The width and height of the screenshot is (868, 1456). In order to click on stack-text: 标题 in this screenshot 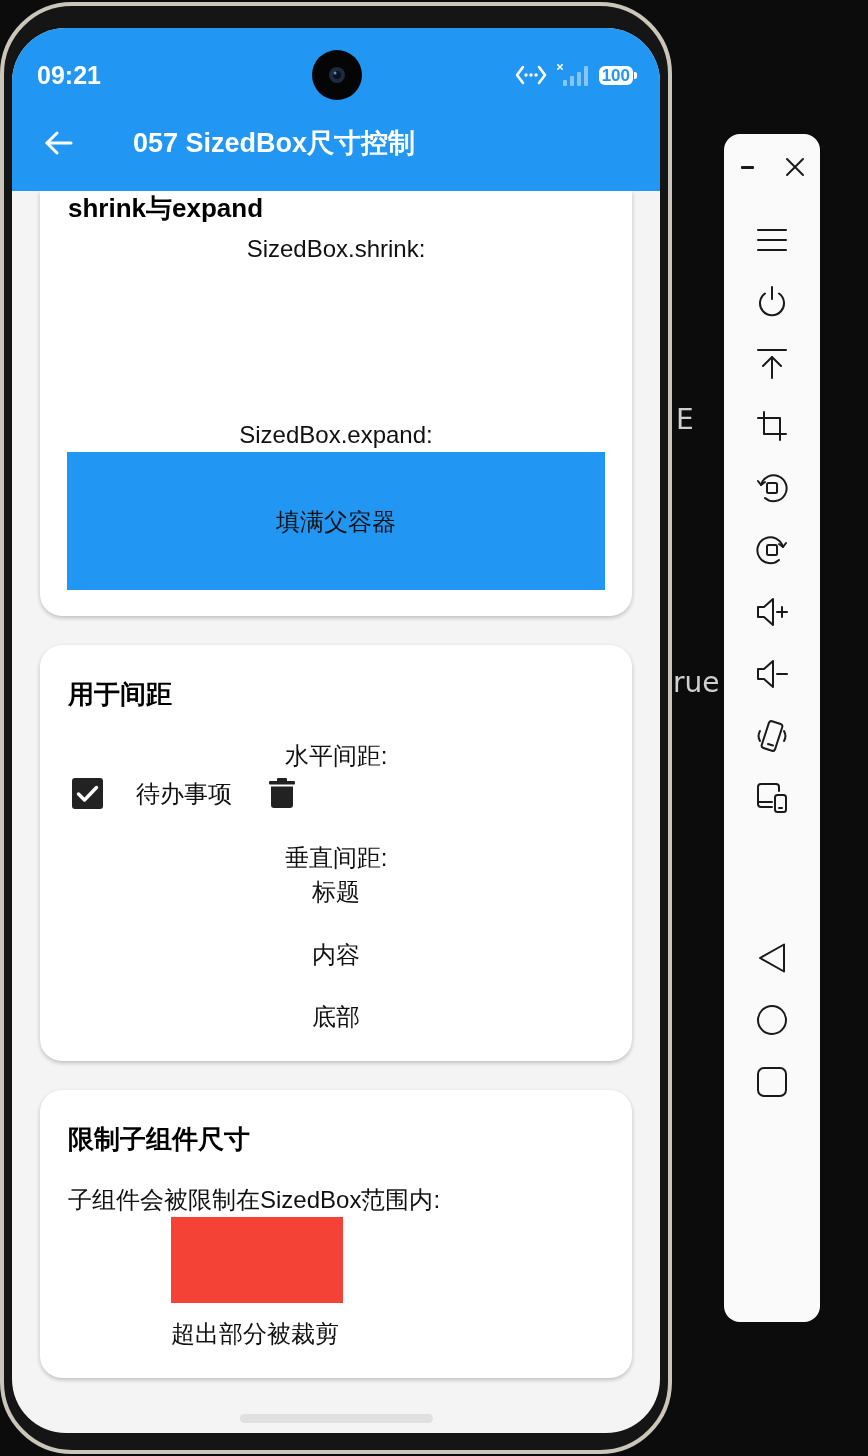, I will do `click(336, 892)`.